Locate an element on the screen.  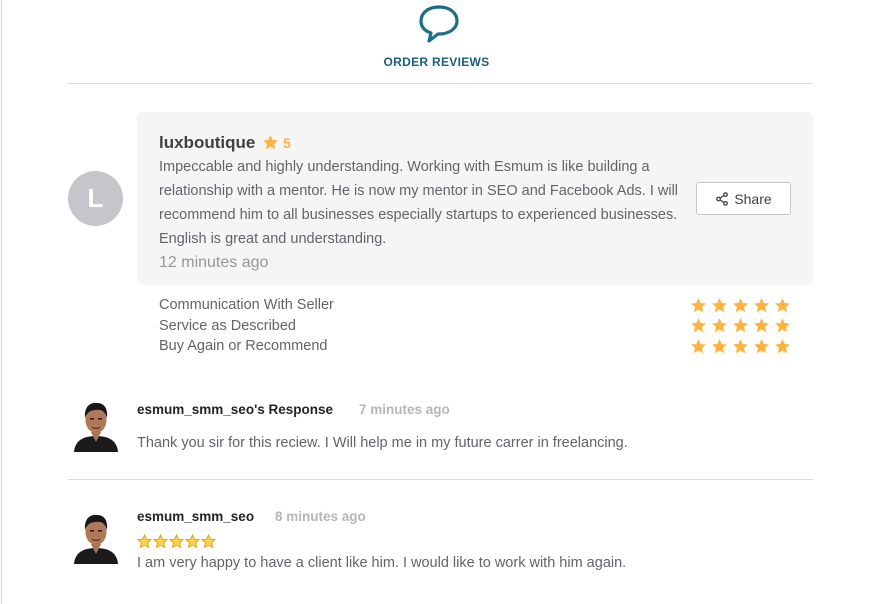
criteria-row: Communication With Seller is located at coordinates (475, 305).